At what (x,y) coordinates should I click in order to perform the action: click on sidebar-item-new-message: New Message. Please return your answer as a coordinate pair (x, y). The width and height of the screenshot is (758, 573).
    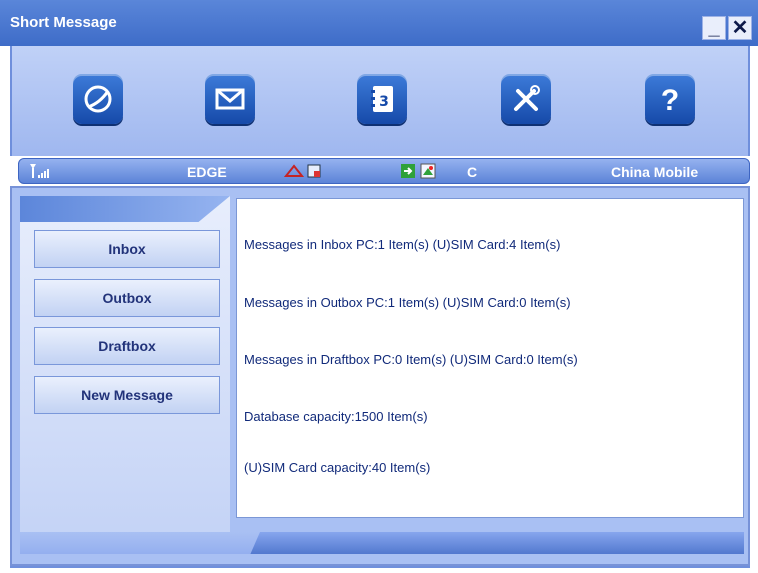
    Looking at the image, I should click on (127, 395).